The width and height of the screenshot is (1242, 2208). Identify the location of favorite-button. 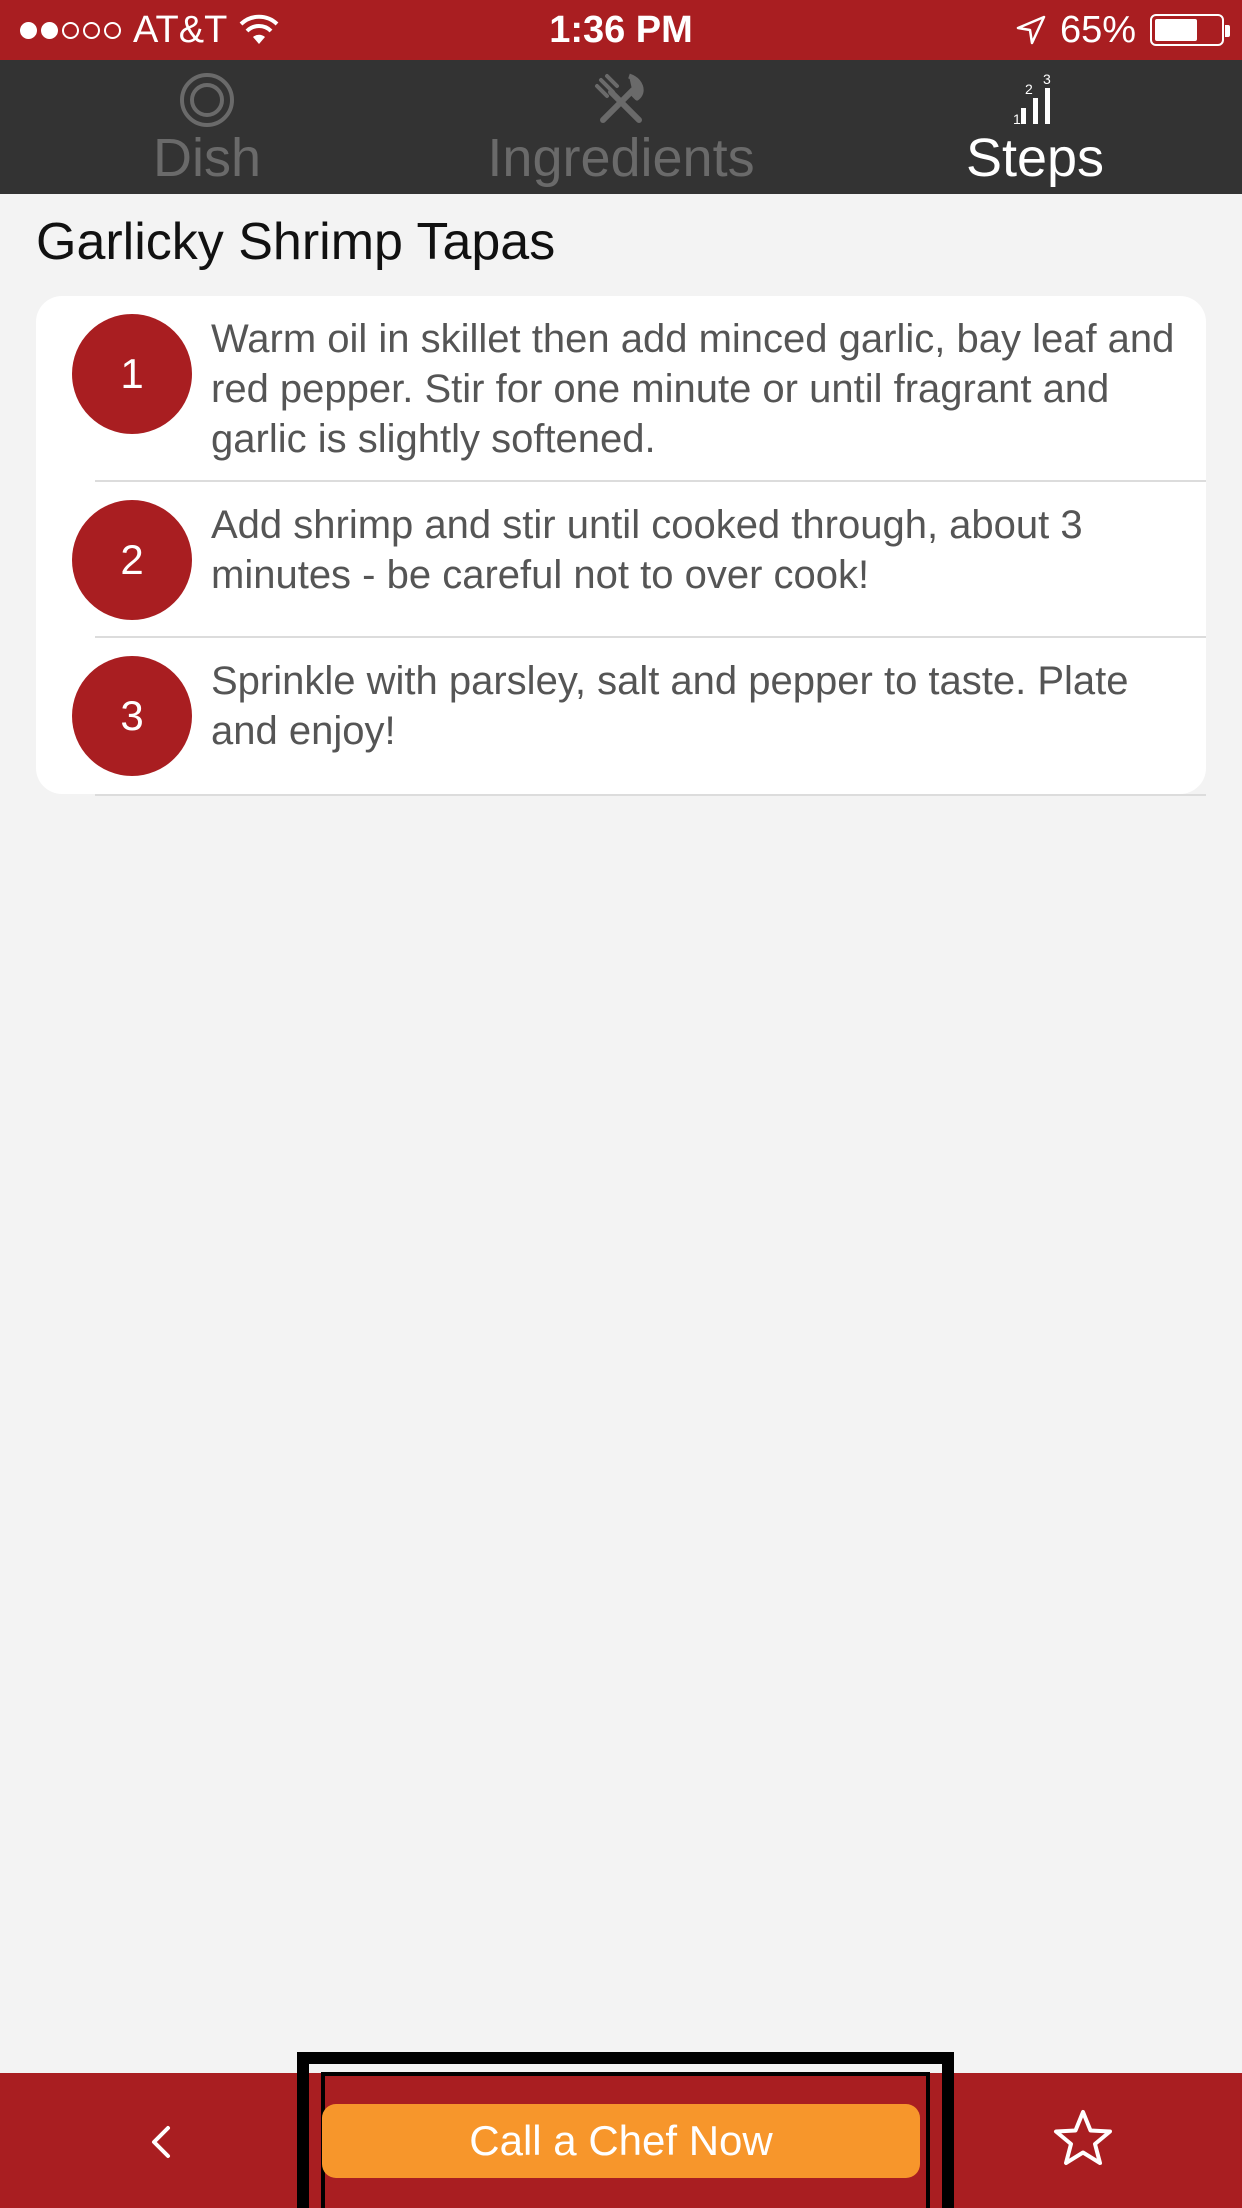
(1083, 2139).